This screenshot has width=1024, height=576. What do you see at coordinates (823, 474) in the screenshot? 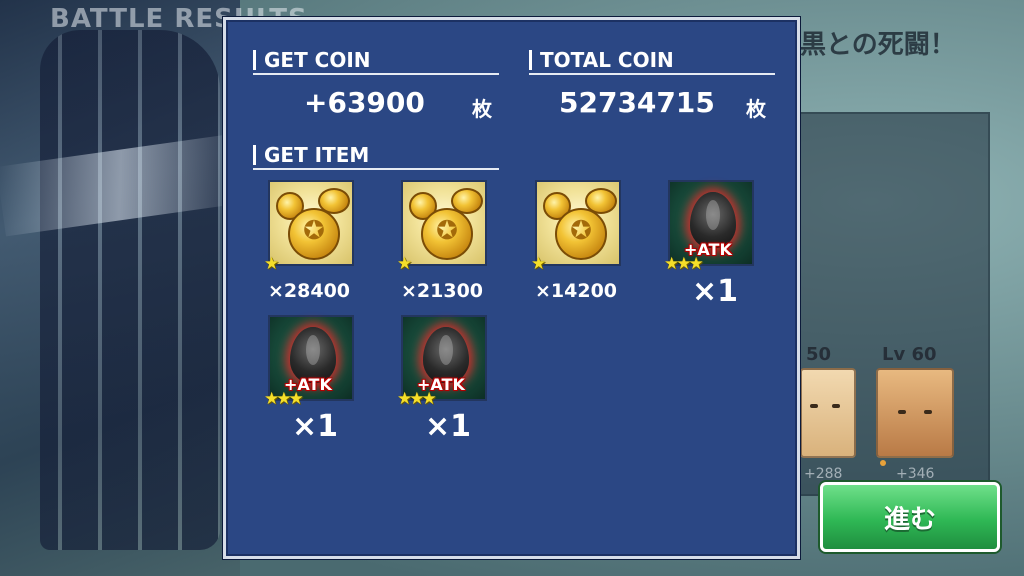
I see `character-exp: +288` at bounding box center [823, 474].